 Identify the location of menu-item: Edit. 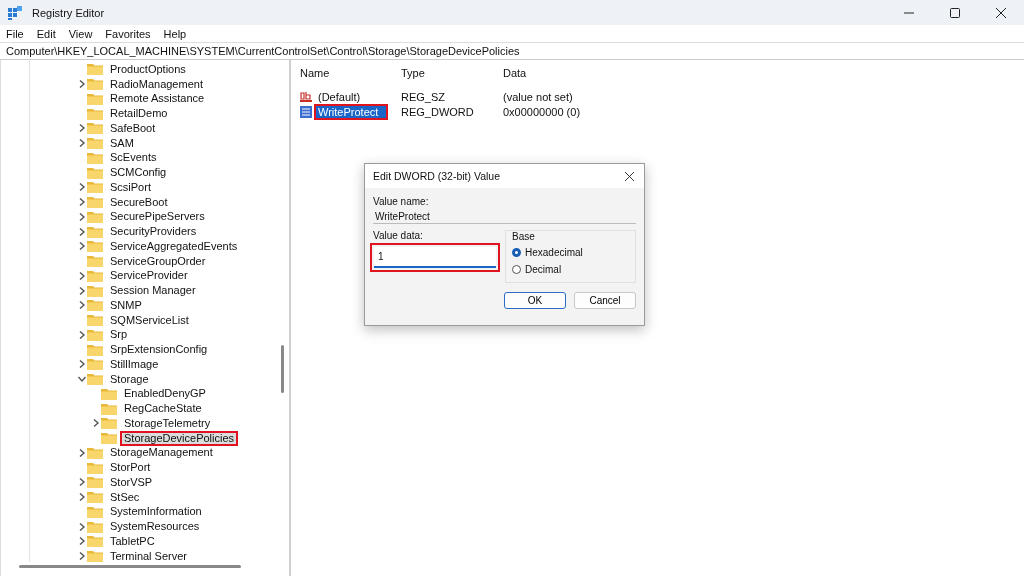
(46, 33).